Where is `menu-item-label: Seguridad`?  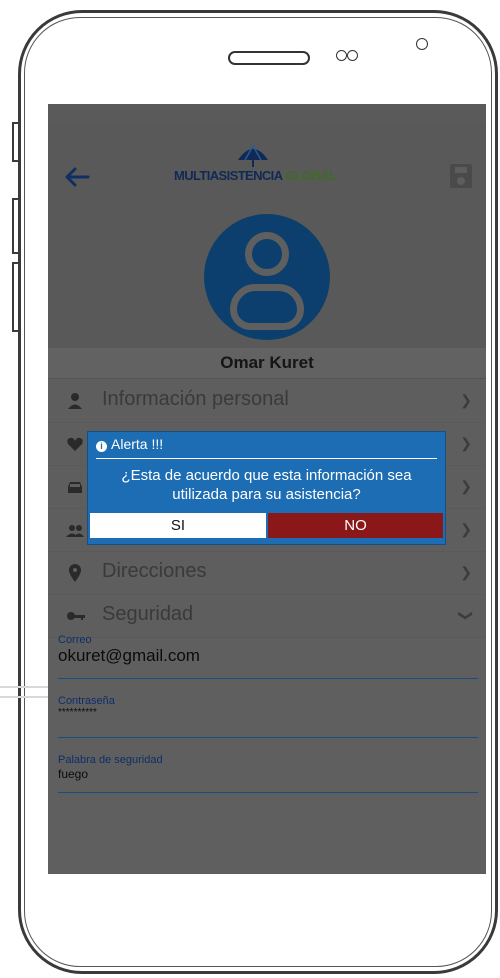 menu-item-label: Seguridad is located at coordinates (148, 614).